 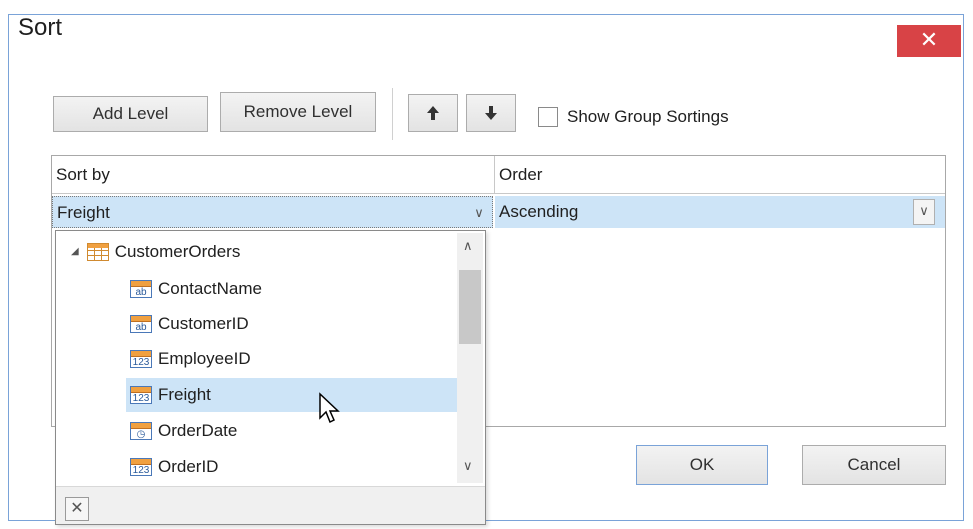 What do you see at coordinates (720, 175) in the screenshot?
I see `column-header-order: Order` at bounding box center [720, 175].